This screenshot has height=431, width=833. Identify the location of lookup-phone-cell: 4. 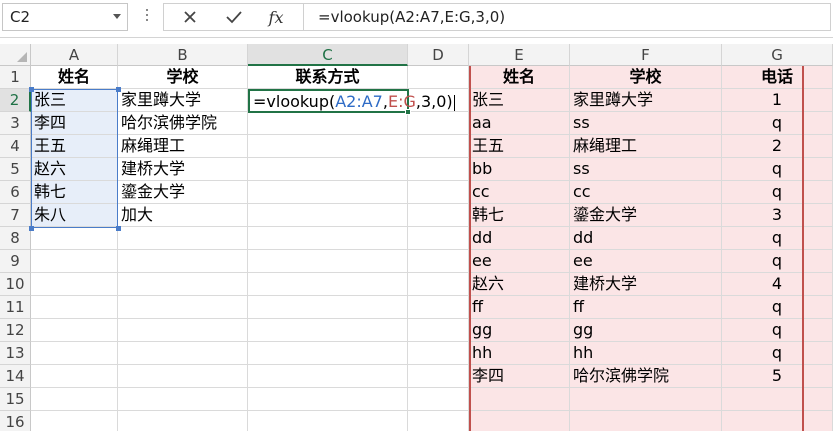
(777, 284).